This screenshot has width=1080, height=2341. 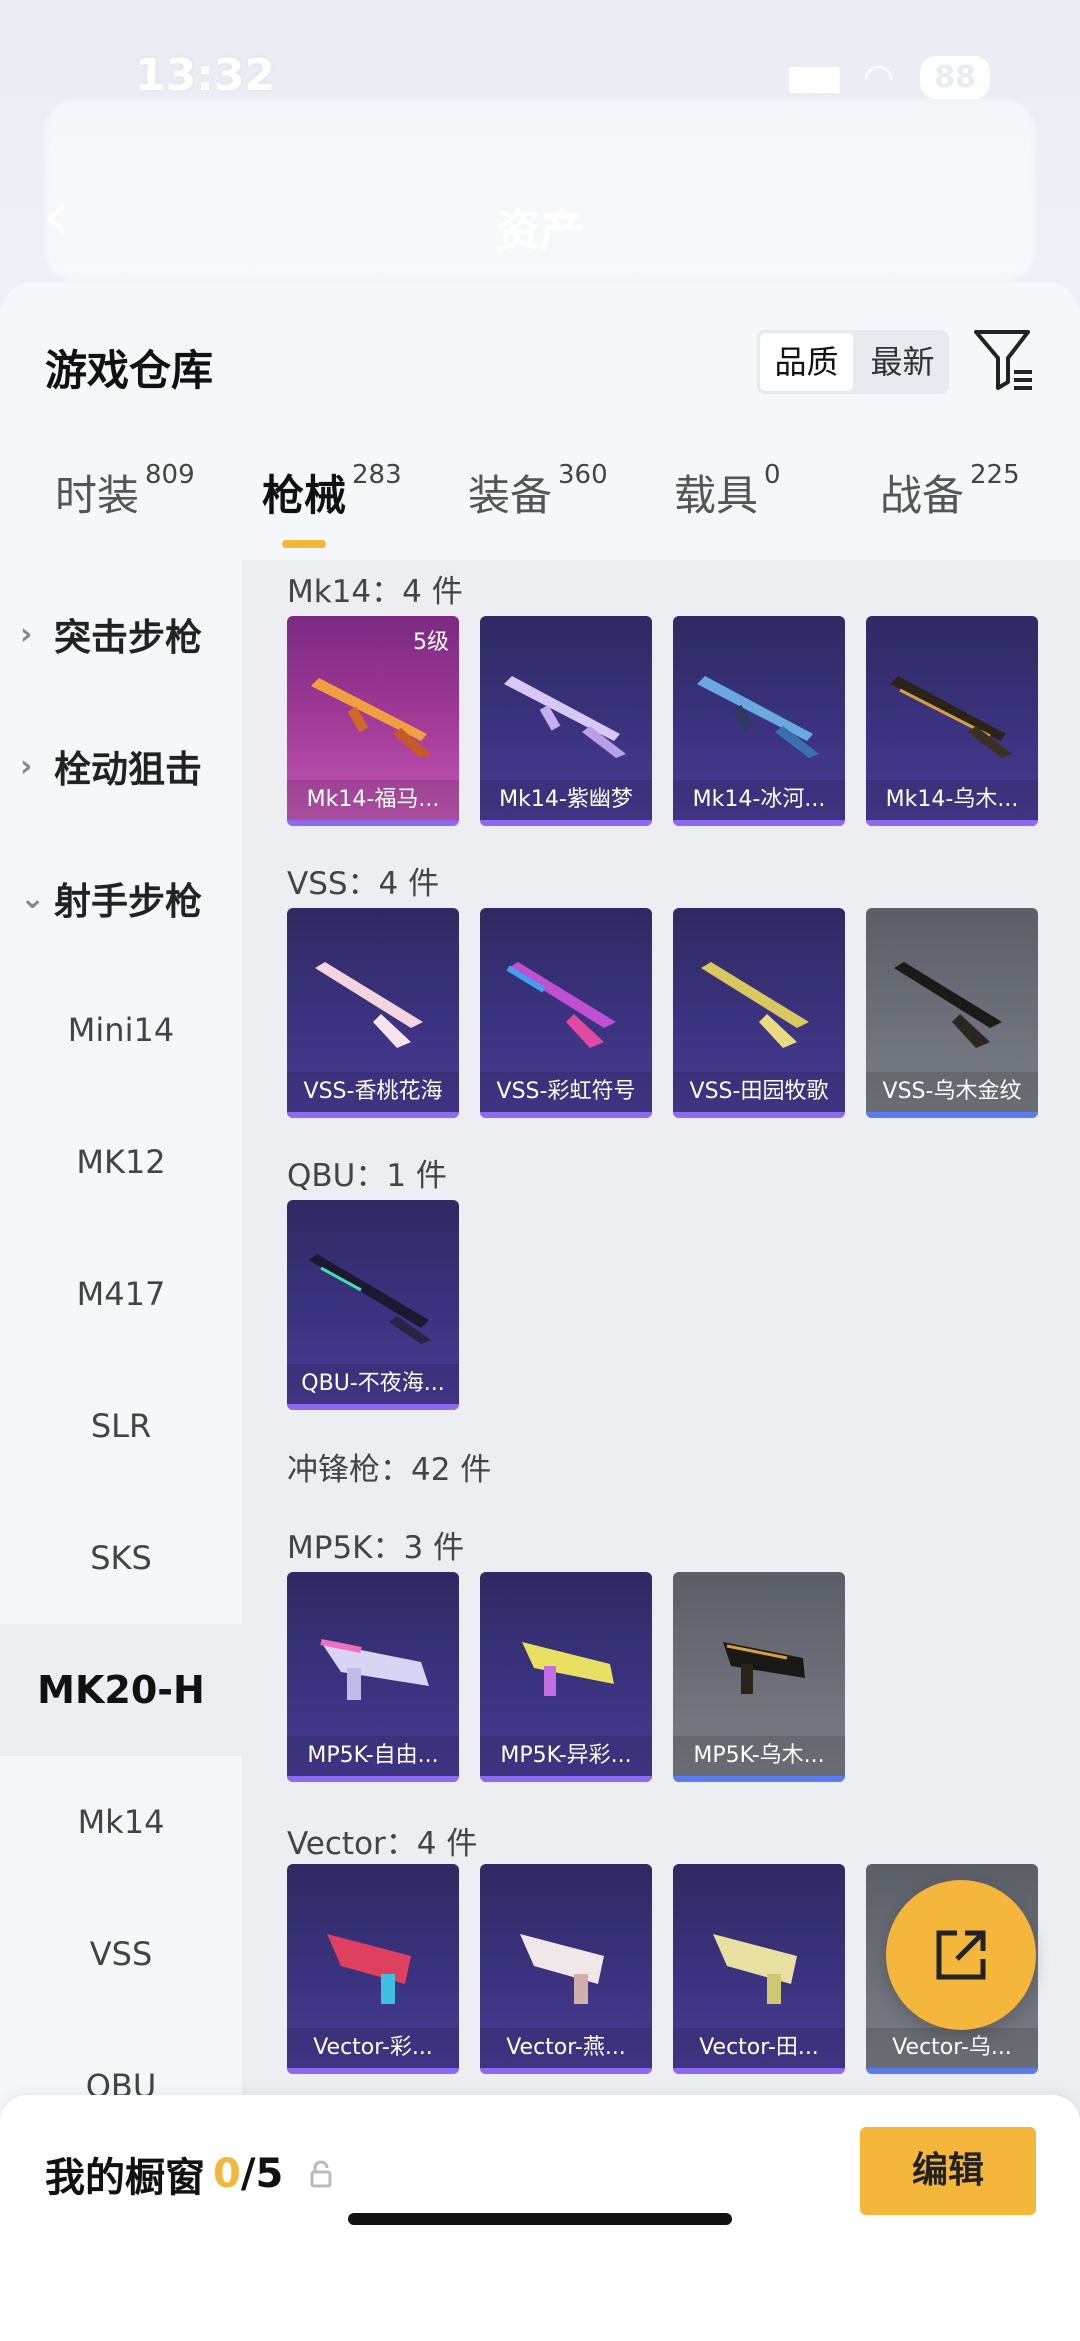 What do you see at coordinates (121, 898) in the screenshot?
I see `sidebar-group-marksman-rifle: ⌄ 射手步枪` at bounding box center [121, 898].